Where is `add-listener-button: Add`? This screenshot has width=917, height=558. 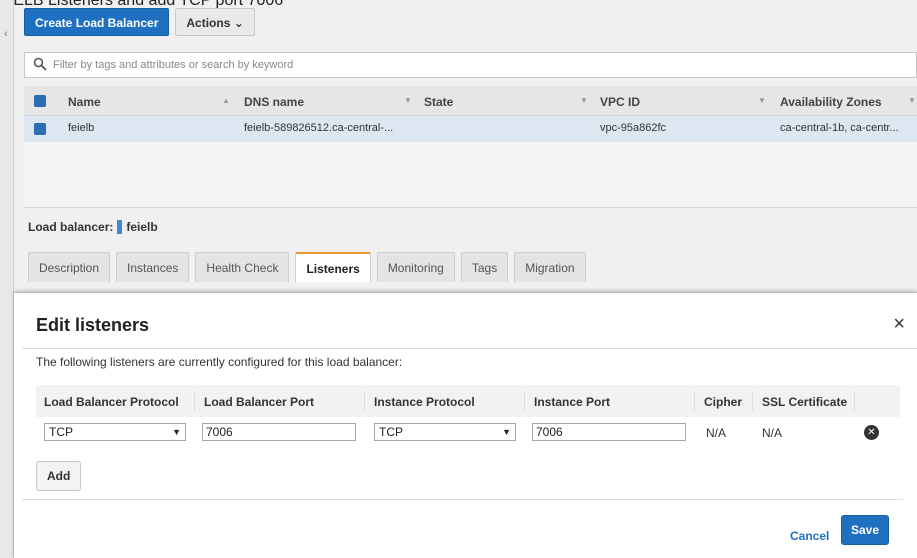
add-listener-button: Add is located at coordinates (59, 476).